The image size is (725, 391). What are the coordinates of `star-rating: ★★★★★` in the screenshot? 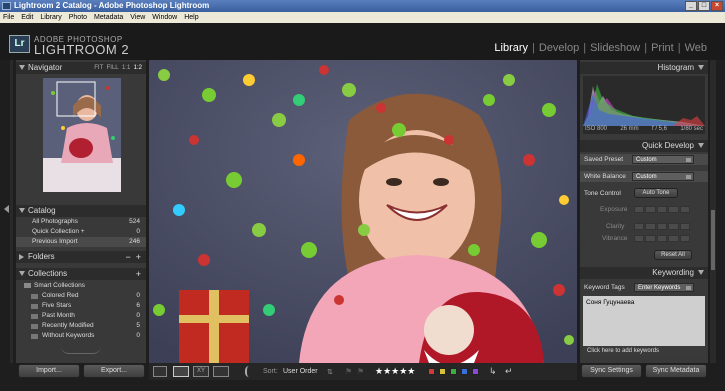 It's located at (395, 371).